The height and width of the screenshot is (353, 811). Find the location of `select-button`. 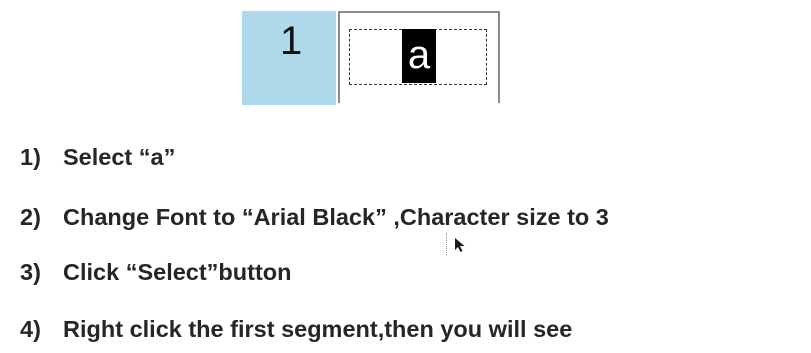

select-button is located at coordinates (460, 245).